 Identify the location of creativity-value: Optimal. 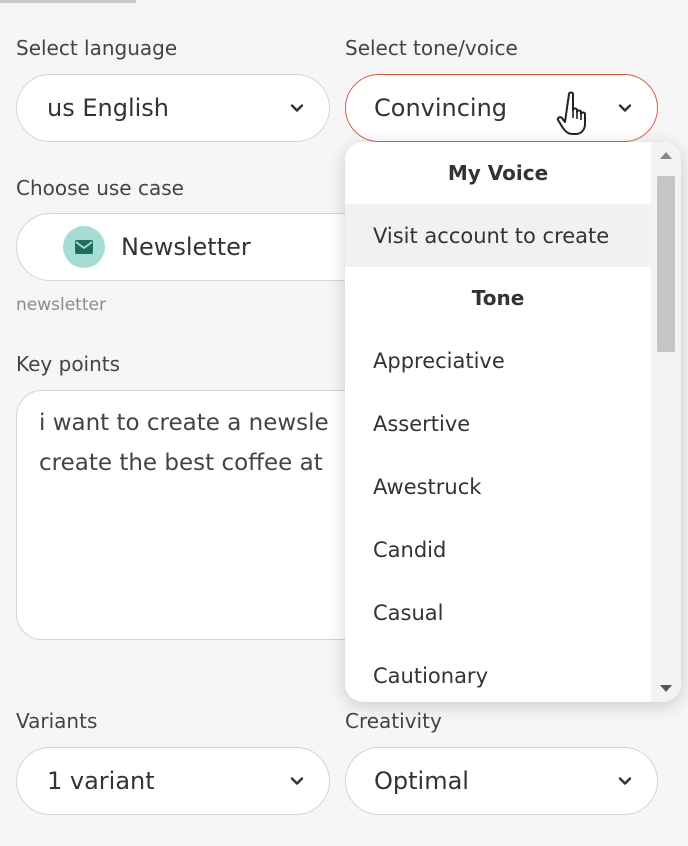
(421, 781).